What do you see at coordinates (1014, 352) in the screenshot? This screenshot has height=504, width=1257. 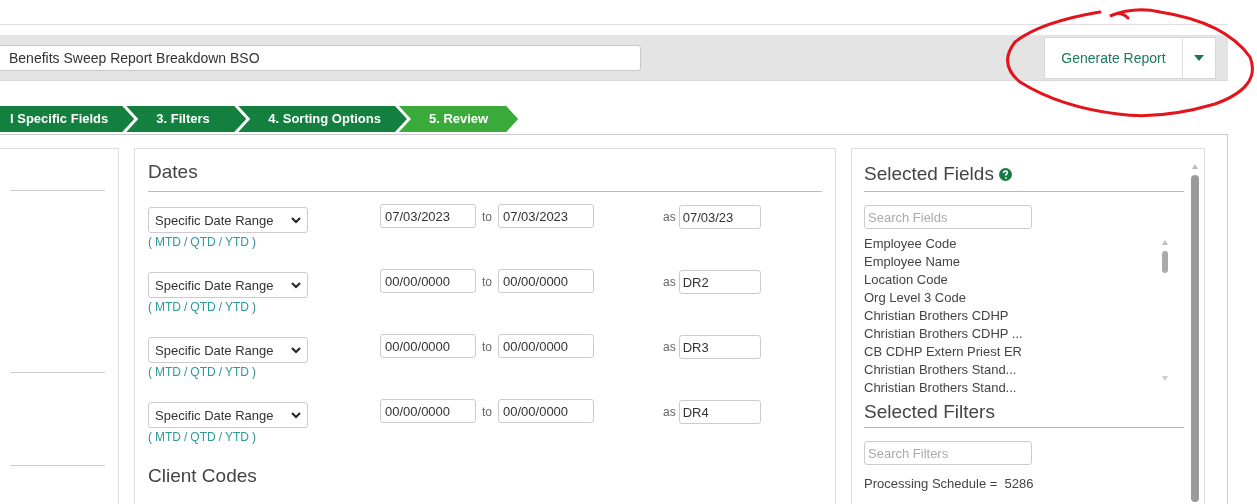 I see `field-item: CB CDHP Extern Priest ER` at bounding box center [1014, 352].